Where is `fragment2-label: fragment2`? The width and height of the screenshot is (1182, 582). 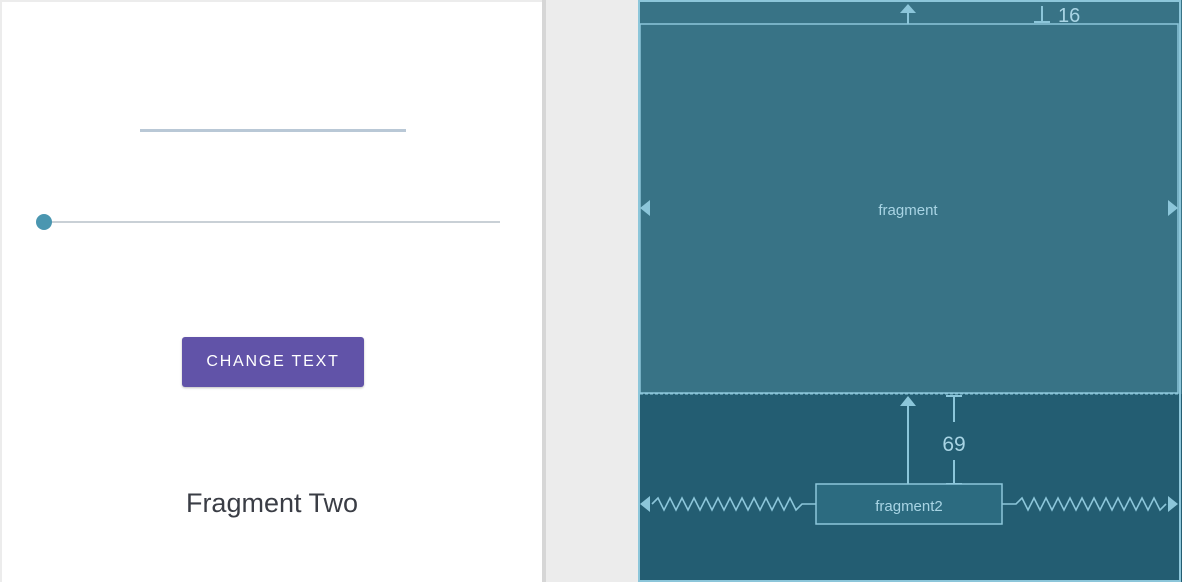
fragment2-label: fragment2 is located at coordinates (909, 506).